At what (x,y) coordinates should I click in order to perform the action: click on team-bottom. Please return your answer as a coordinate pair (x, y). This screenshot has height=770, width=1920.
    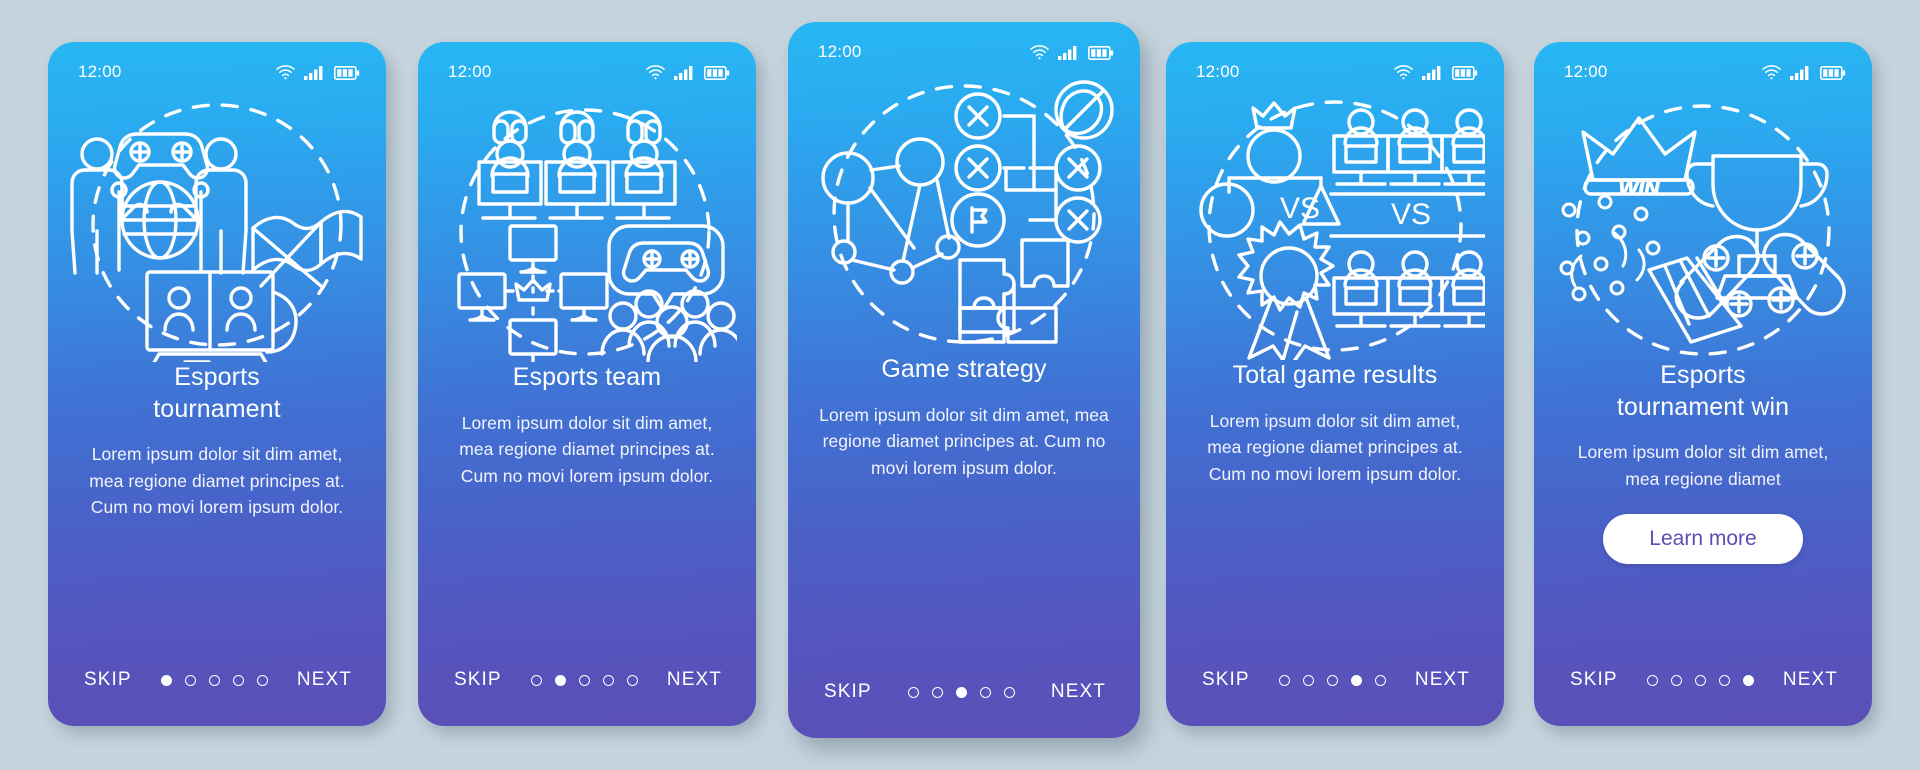
    Looking at the image, I should click on (1408, 289).